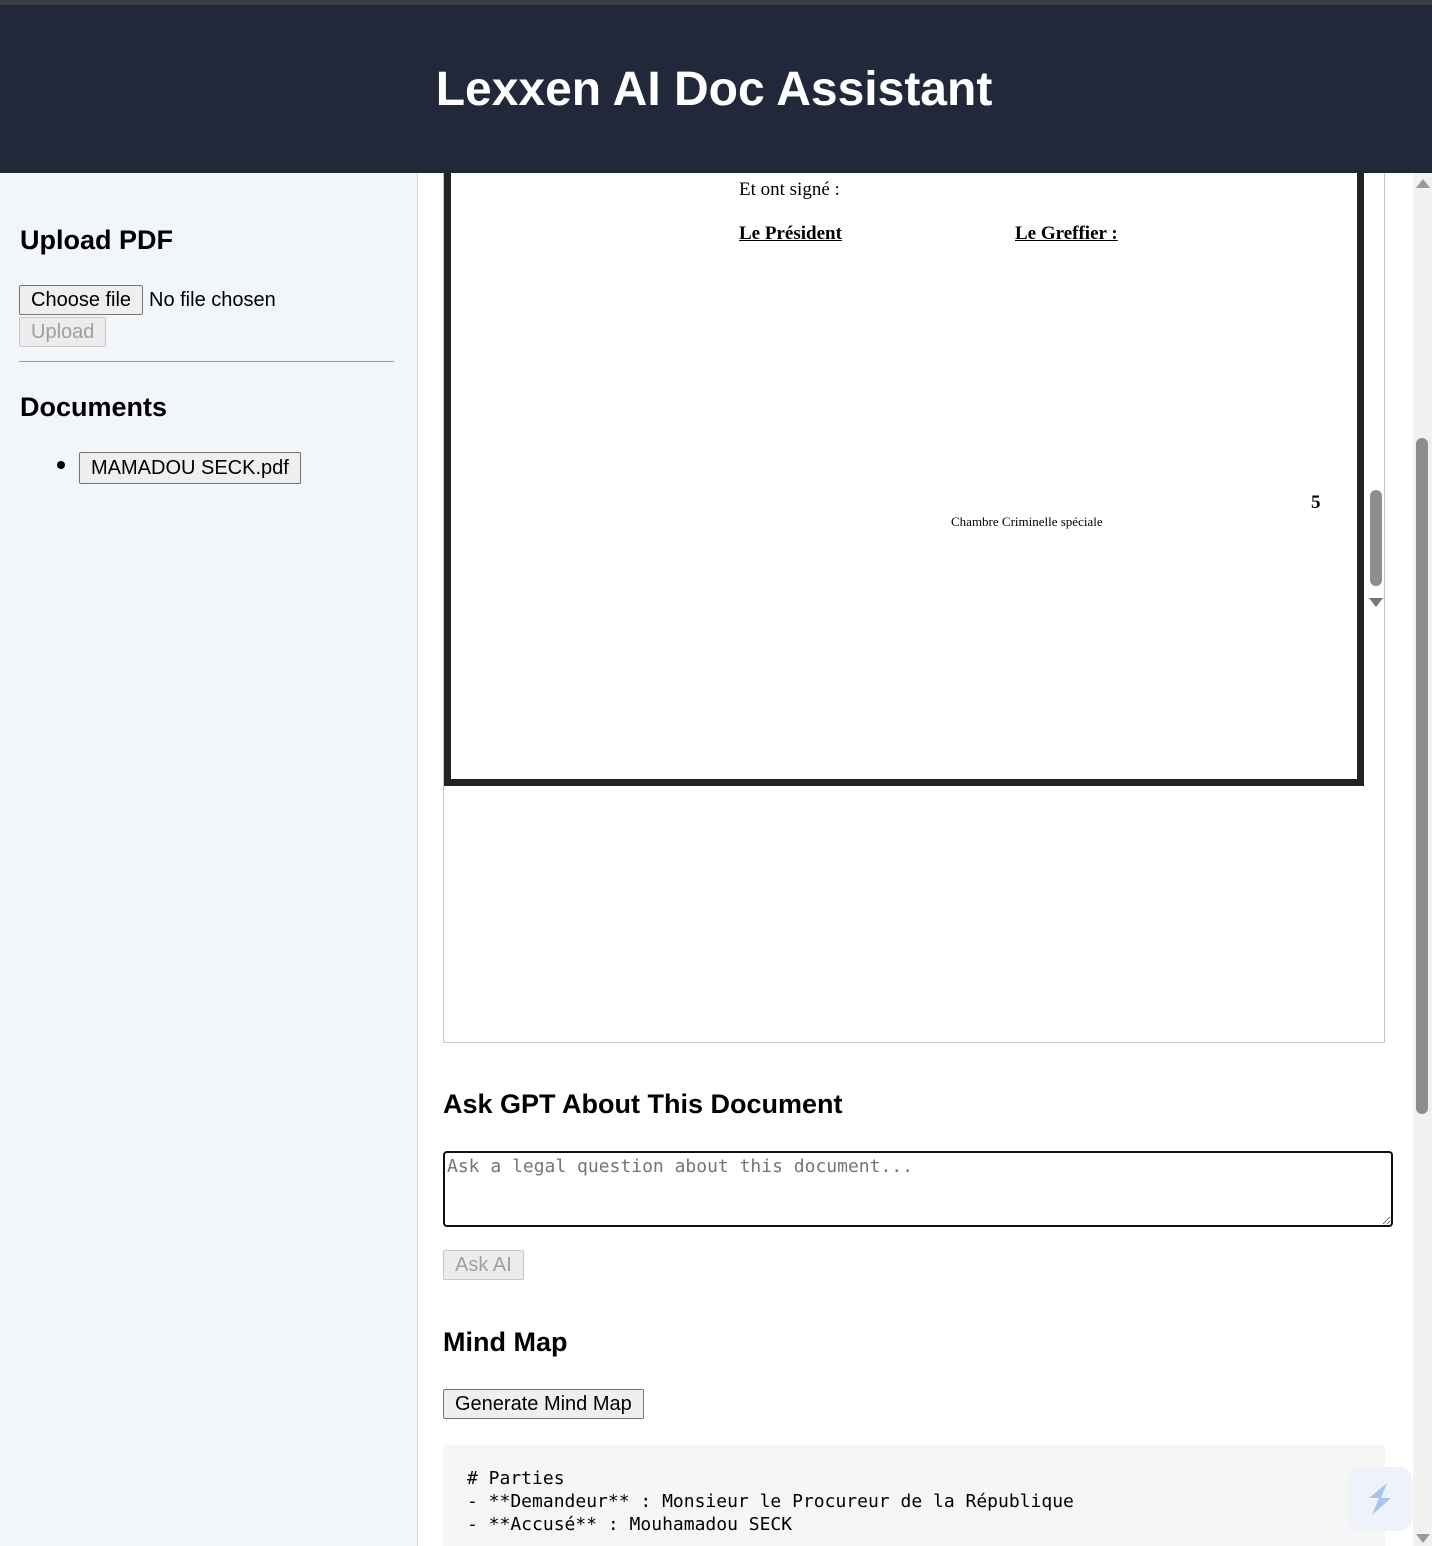 The image size is (1432, 1546). What do you see at coordinates (1376, 538) in the screenshot?
I see `viewer-scrollbar-thumb` at bounding box center [1376, 538].